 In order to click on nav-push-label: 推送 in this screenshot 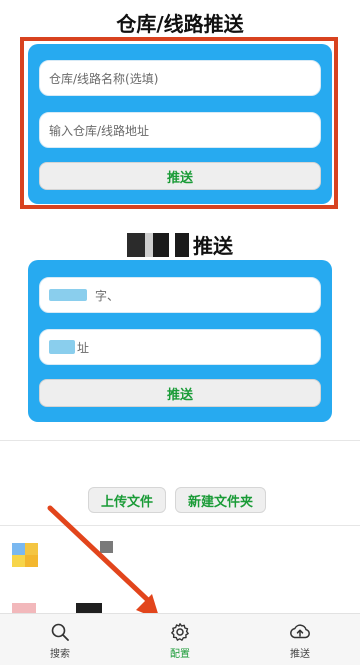, I will do `click(300, 654)`.